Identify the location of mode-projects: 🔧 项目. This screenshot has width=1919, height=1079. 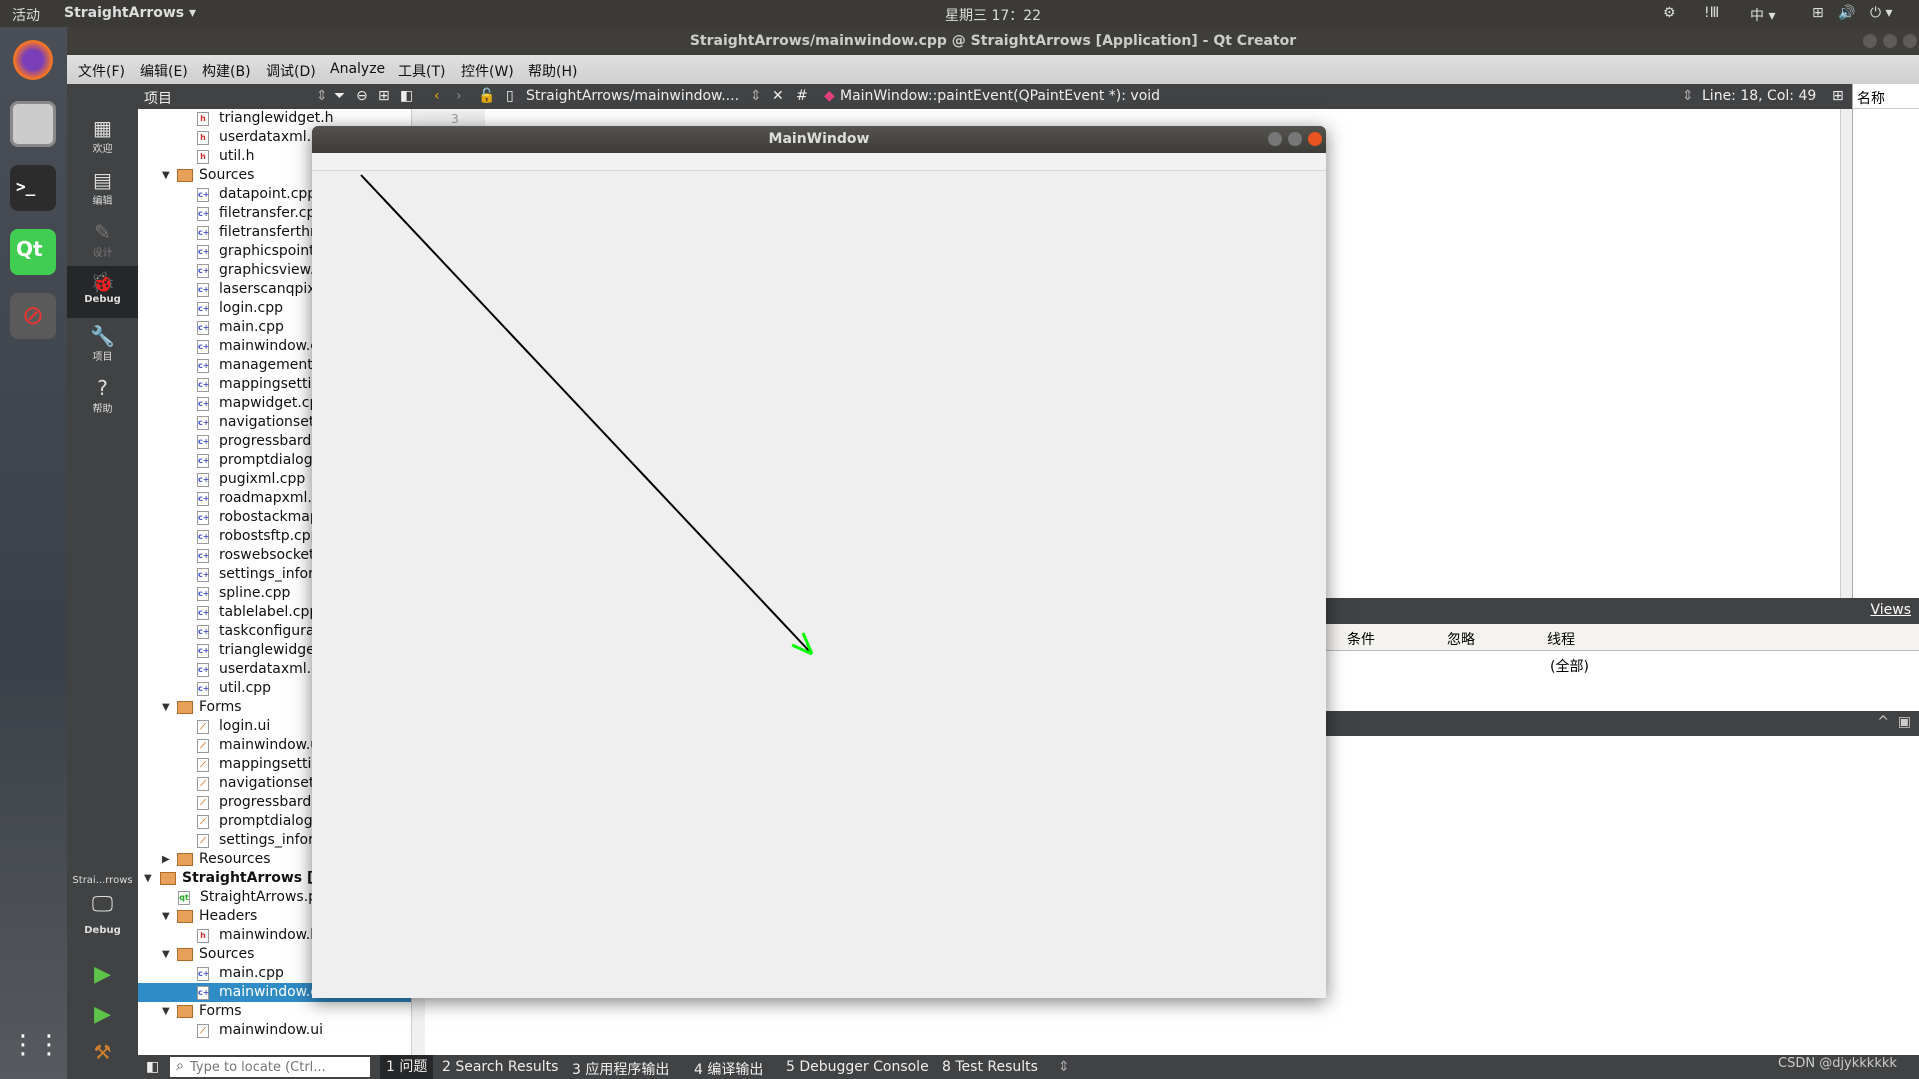
(102, 345).